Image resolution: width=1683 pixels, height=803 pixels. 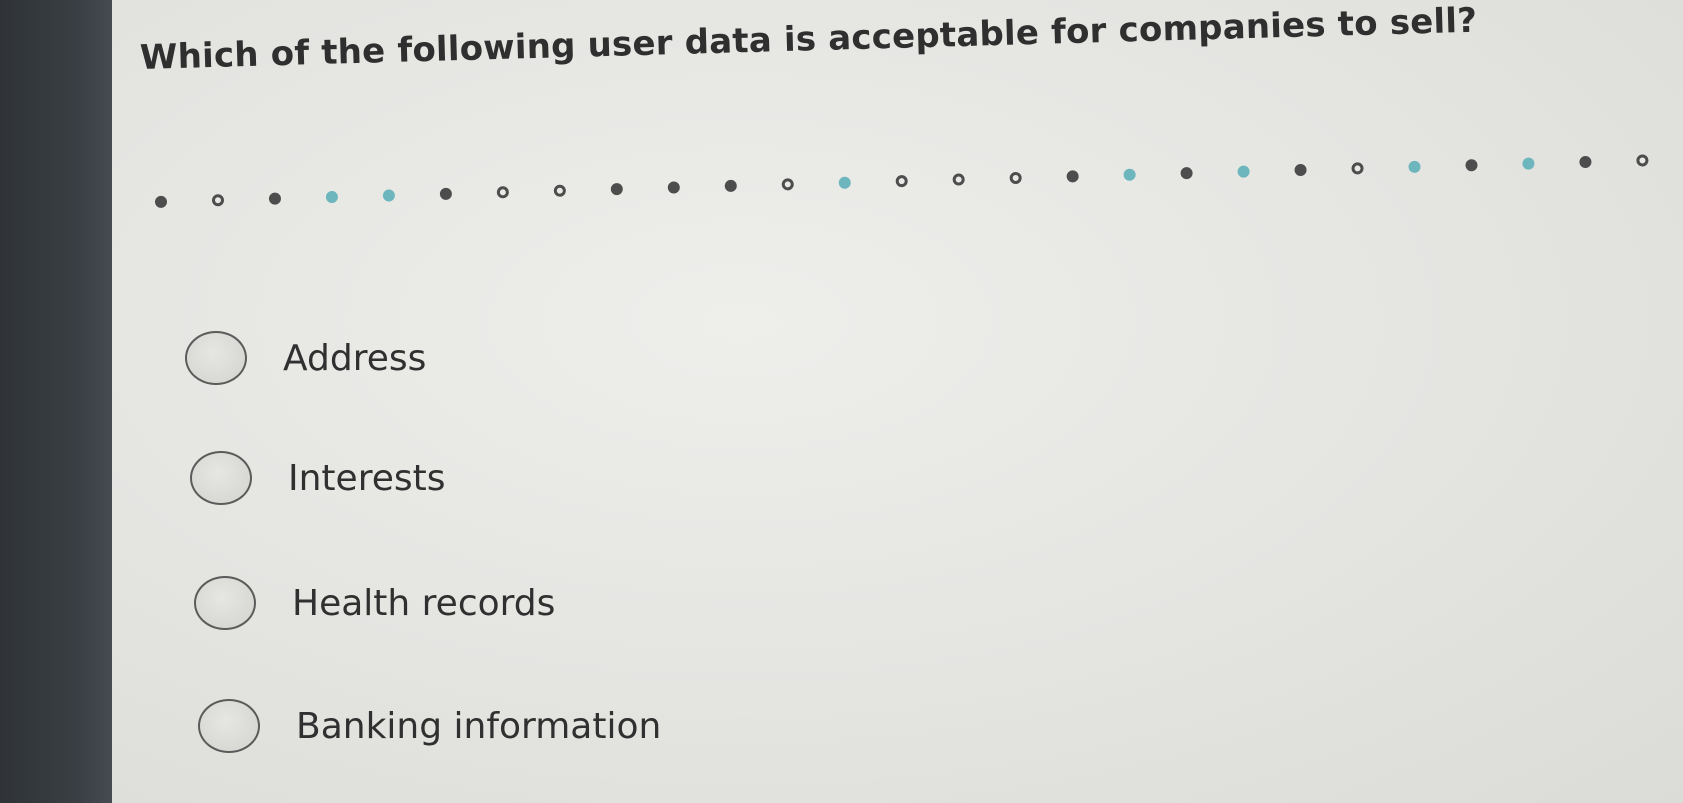 I want to click on option-label: Interests, so click(x=367, y=478).